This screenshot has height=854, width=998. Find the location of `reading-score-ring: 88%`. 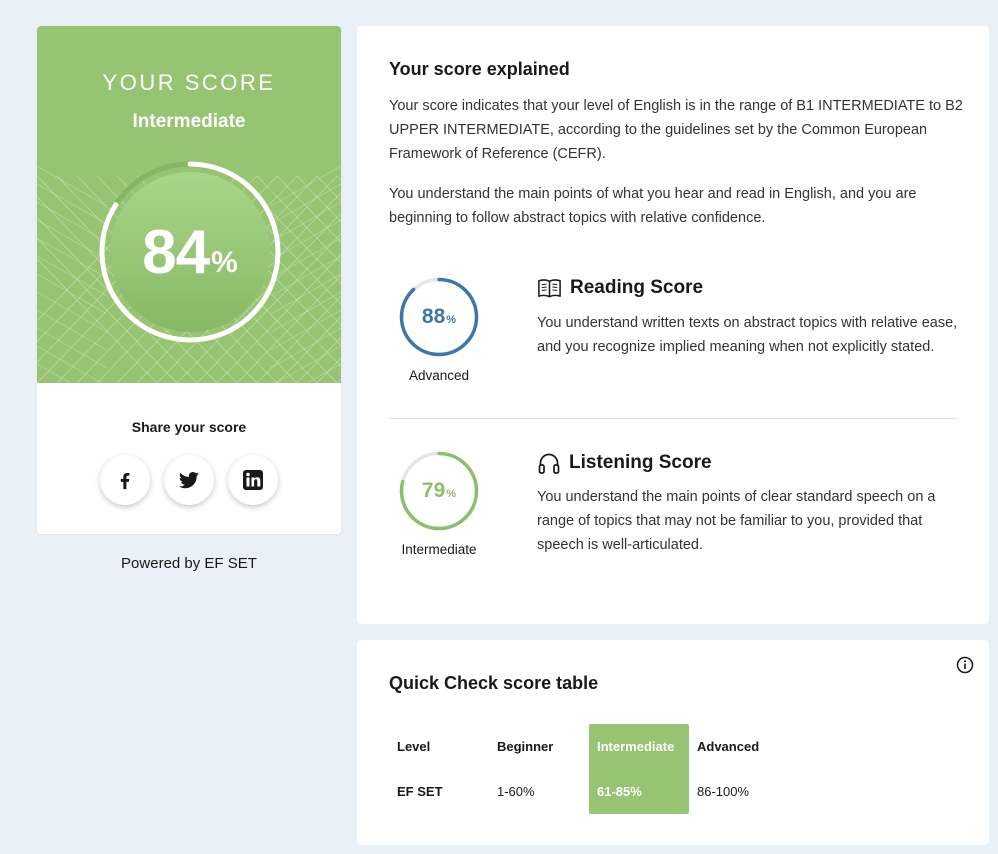

reading-score-ring: 88% is located at coordinates (439, 317).